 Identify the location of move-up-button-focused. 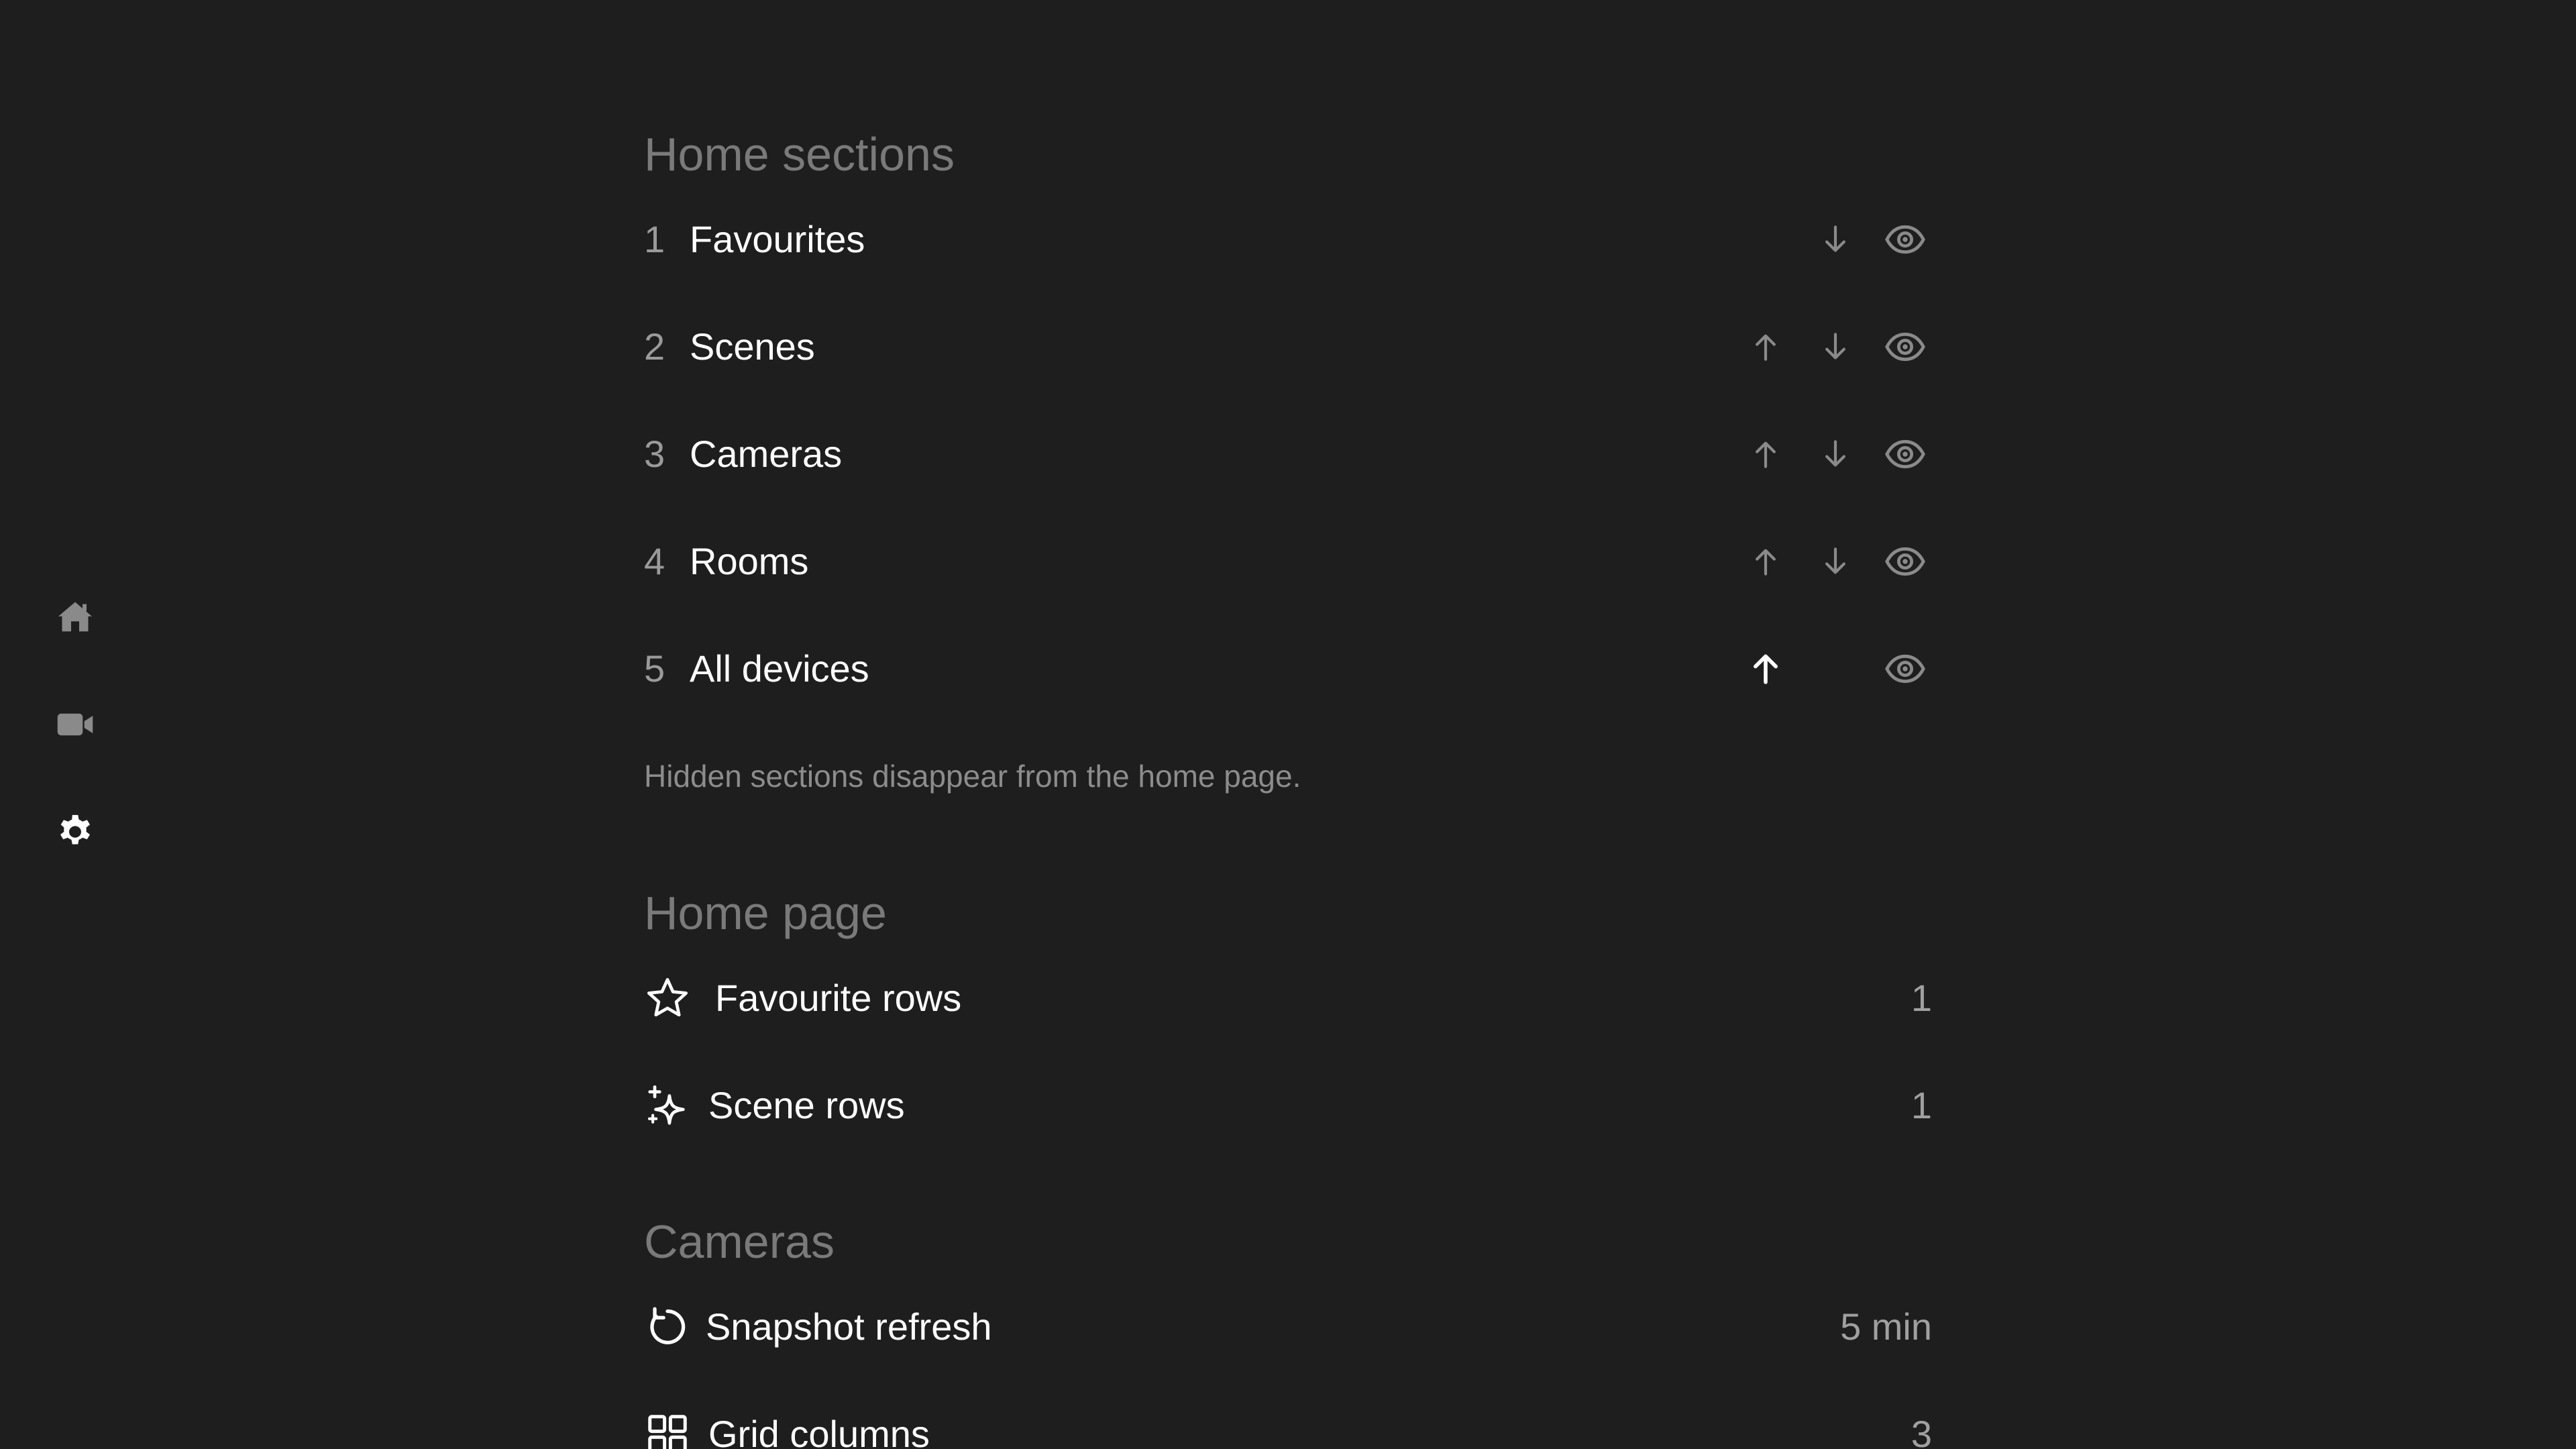
(1765, 669).